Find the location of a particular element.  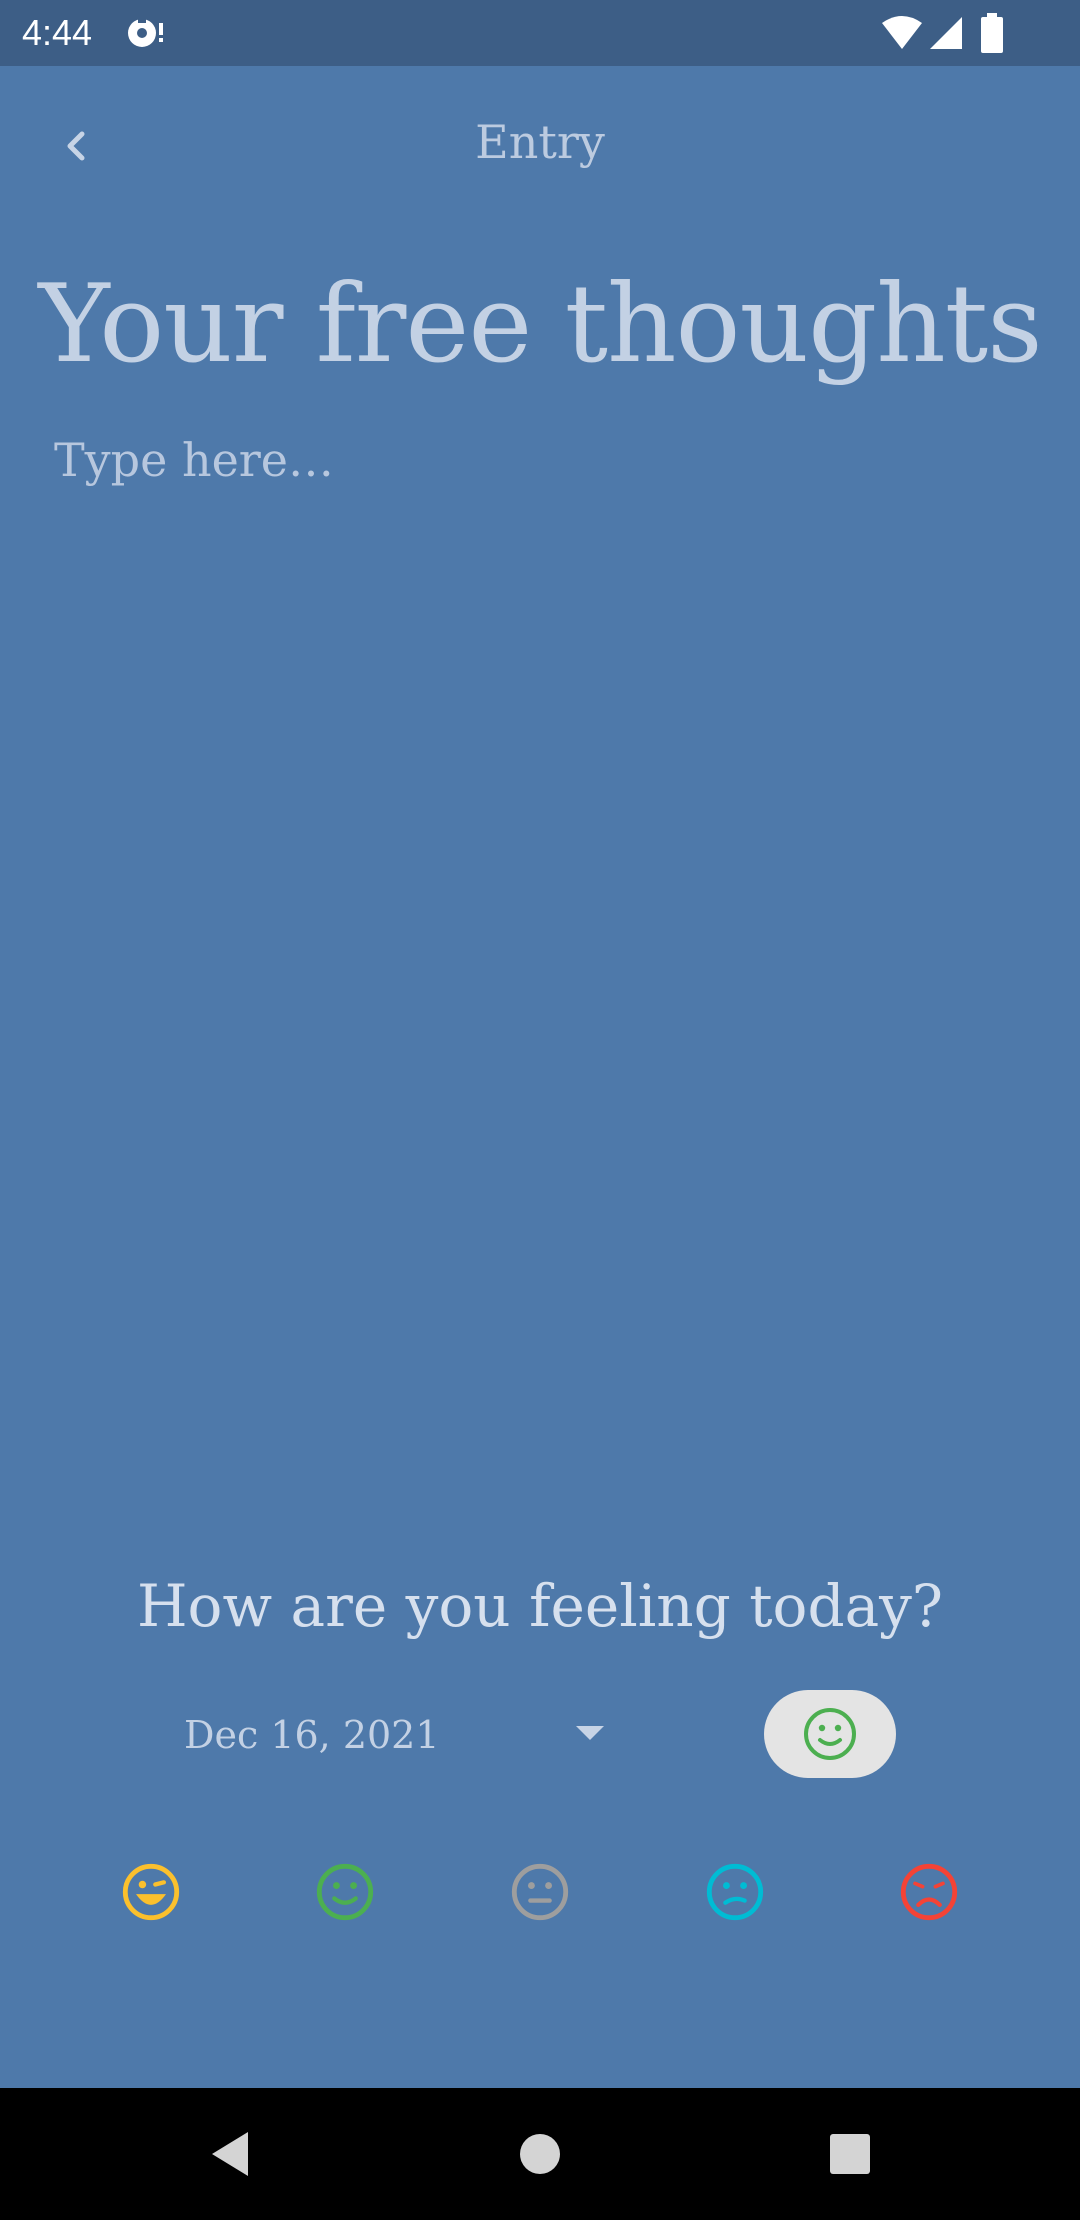

confused-face-icon is located at coordinates (735, 1892).